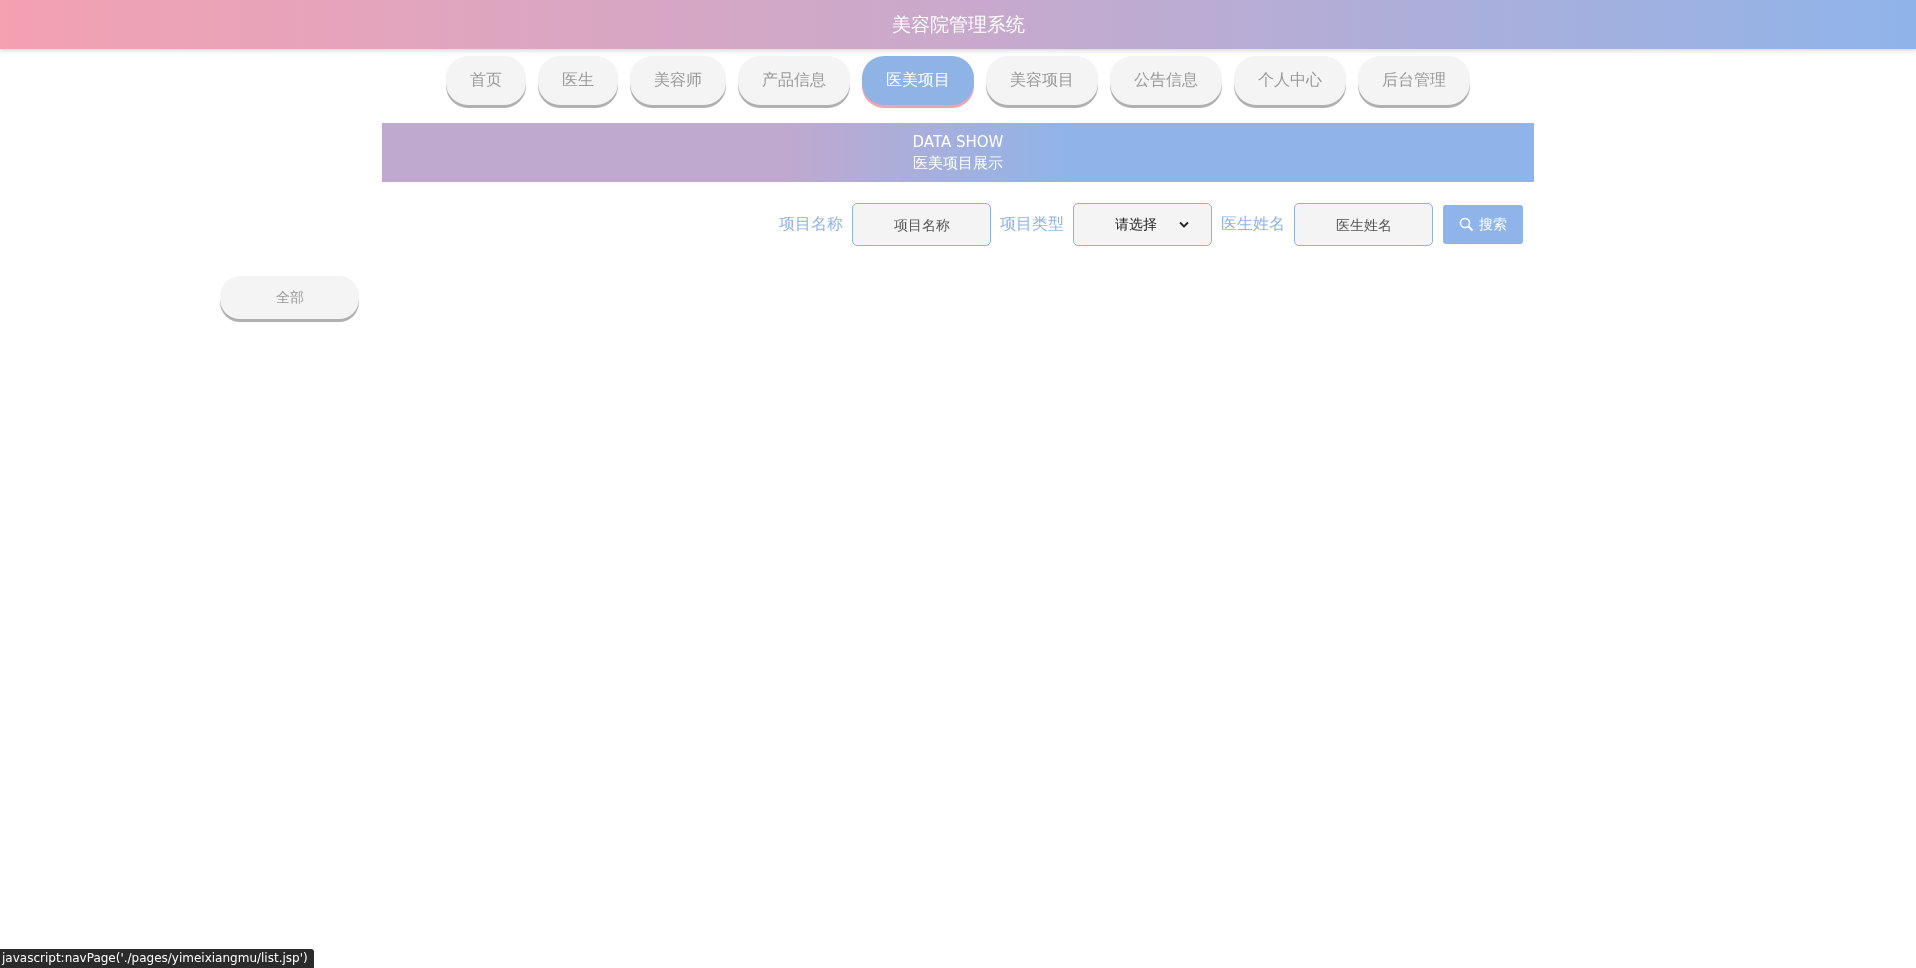 This screenshot has width=1916, height=968. I want to click on site-title: 美容院管理系统, so click(958, 24).